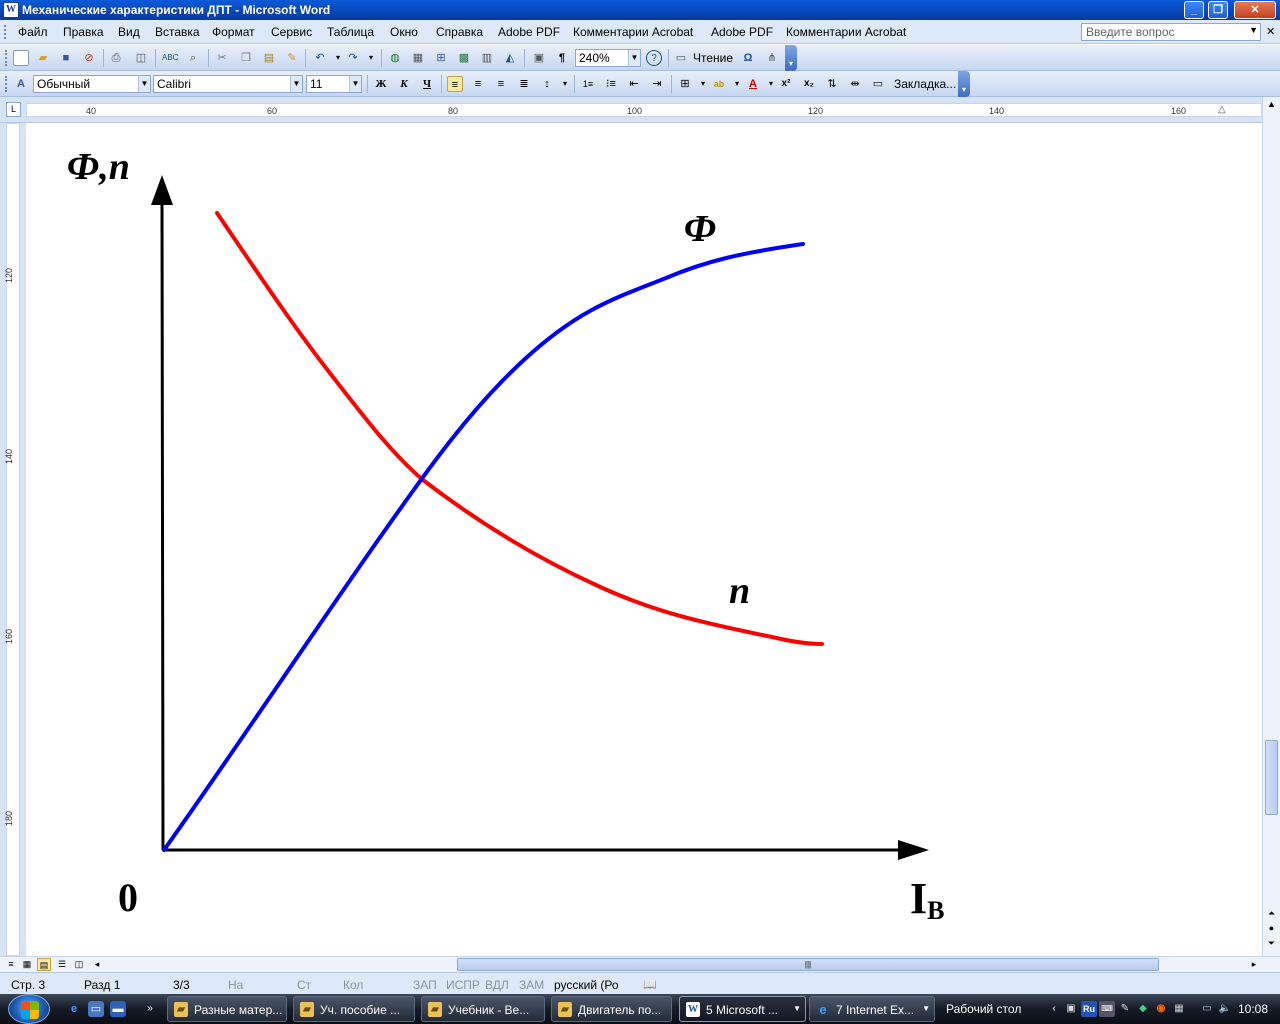 This screenshot has width=1280, height=1024. What do you see at coordinates (193, 58) in the screenshot?
I see `research-icon: ⌕` at bounding box center [193, 58].